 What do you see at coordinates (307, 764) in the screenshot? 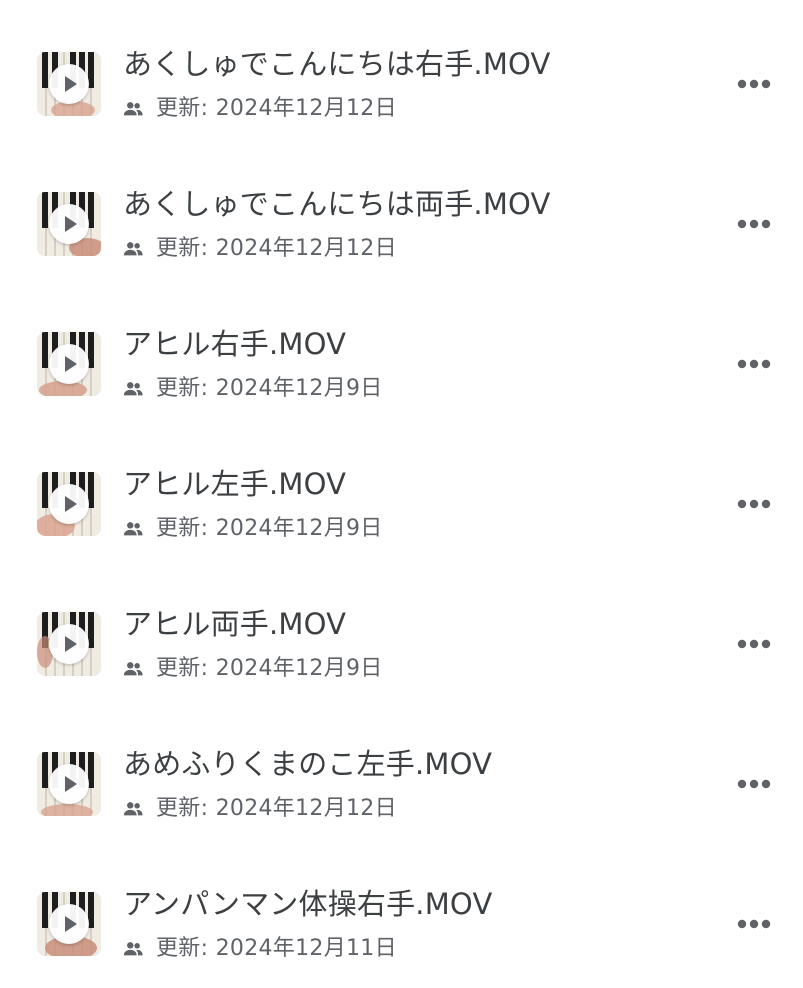
I see `file-name: あめふりくまのこ左手.MOV` at bounding box center [307, 764].